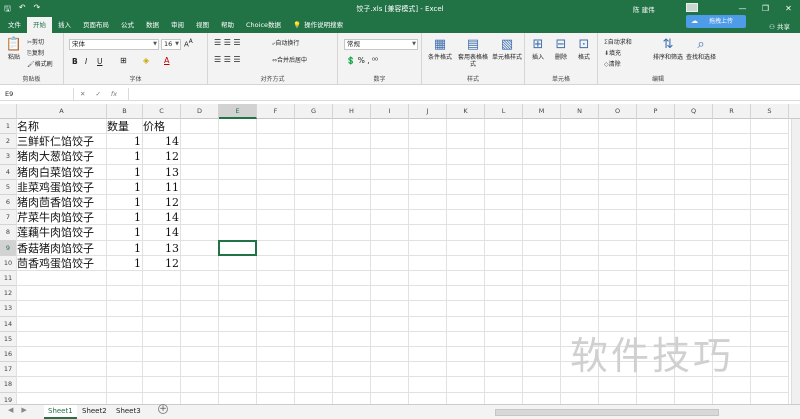 This screenshot has width=800, height=419. I want to click on column-header: J, so click(428, 111).